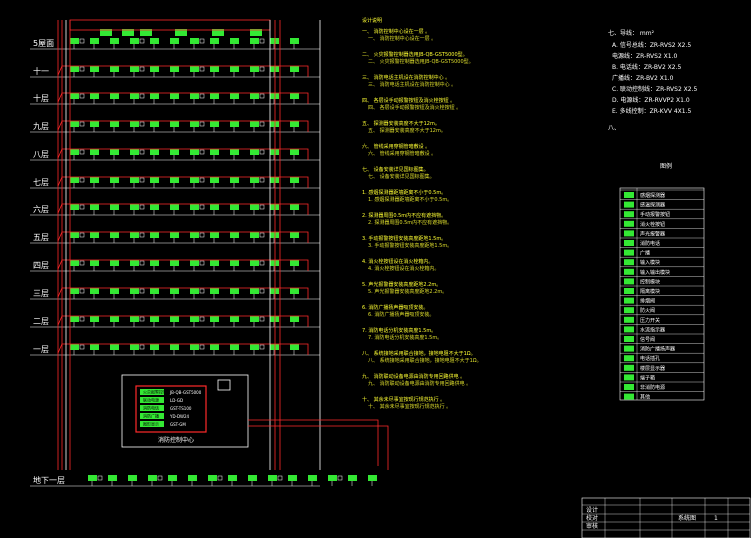 The width and height of the screenshot is (751, 538). Describe the element at coordinates (401, 123) in the screenshot. I see `note-line: 五、 探测器安装高度不大于12m。` at that location.